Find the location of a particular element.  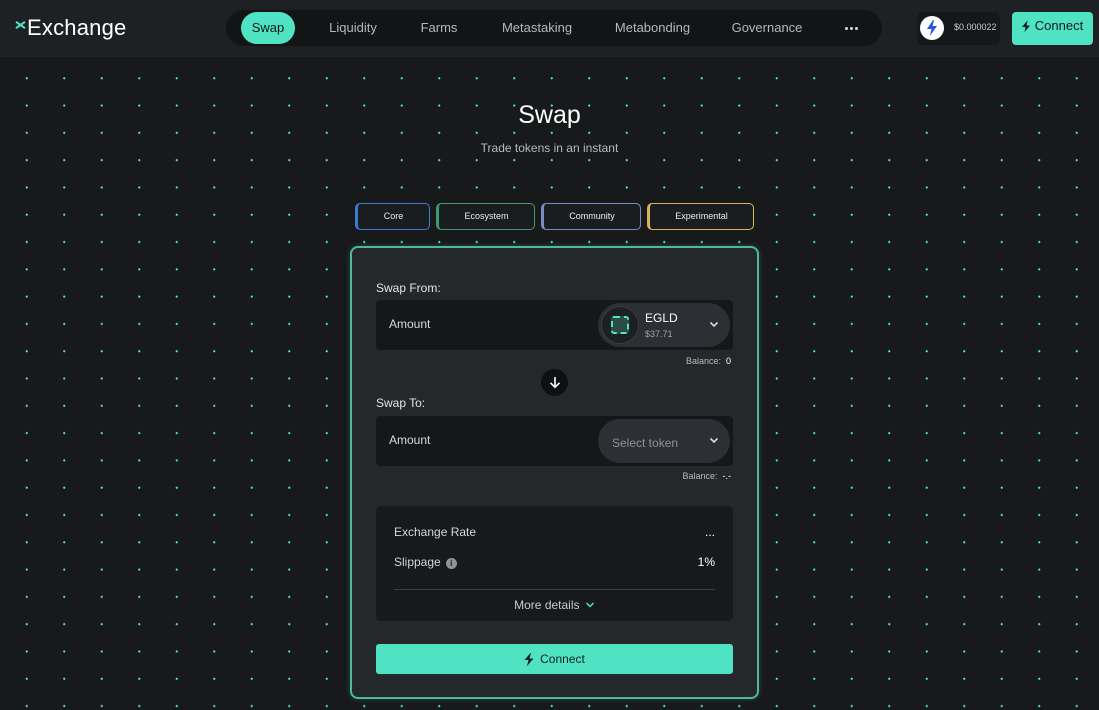

from-token-selector: EGLD $37.71 is located at coordinates (664, 325).